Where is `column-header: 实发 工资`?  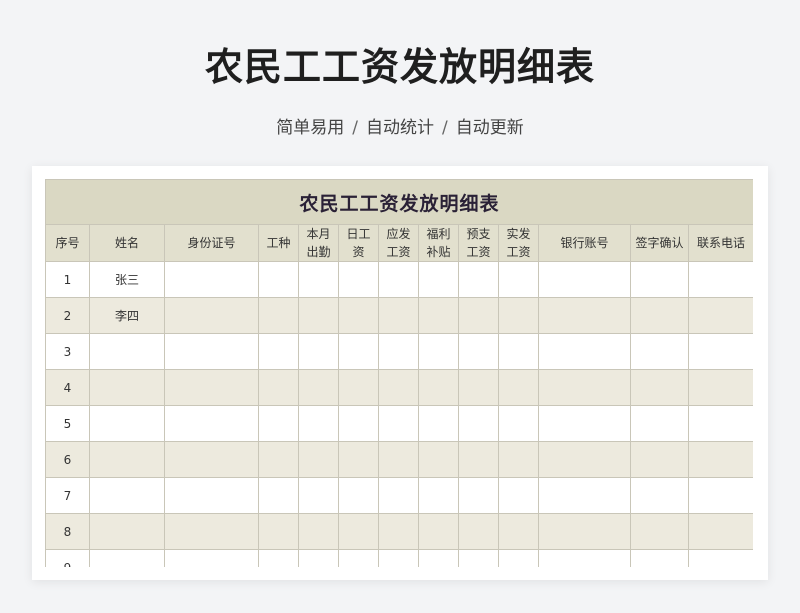
column-header: 实发 工资 is located at coordinates (518, 243).